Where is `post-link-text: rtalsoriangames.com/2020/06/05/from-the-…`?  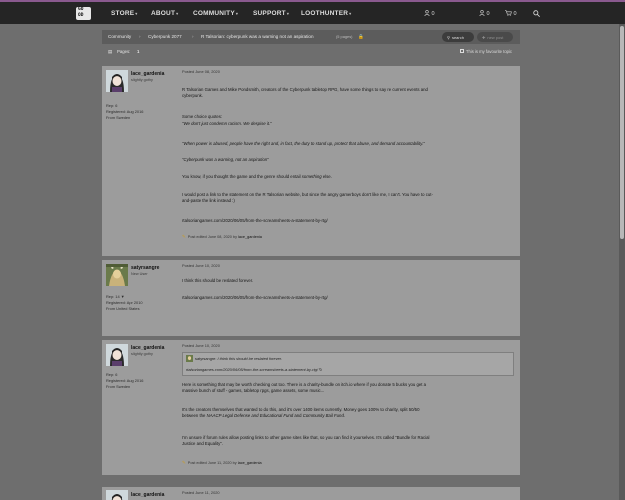
post-link-text: rtalsoriangames.com/2020/06/05/from-the-… is located at coordinates (255, 297).